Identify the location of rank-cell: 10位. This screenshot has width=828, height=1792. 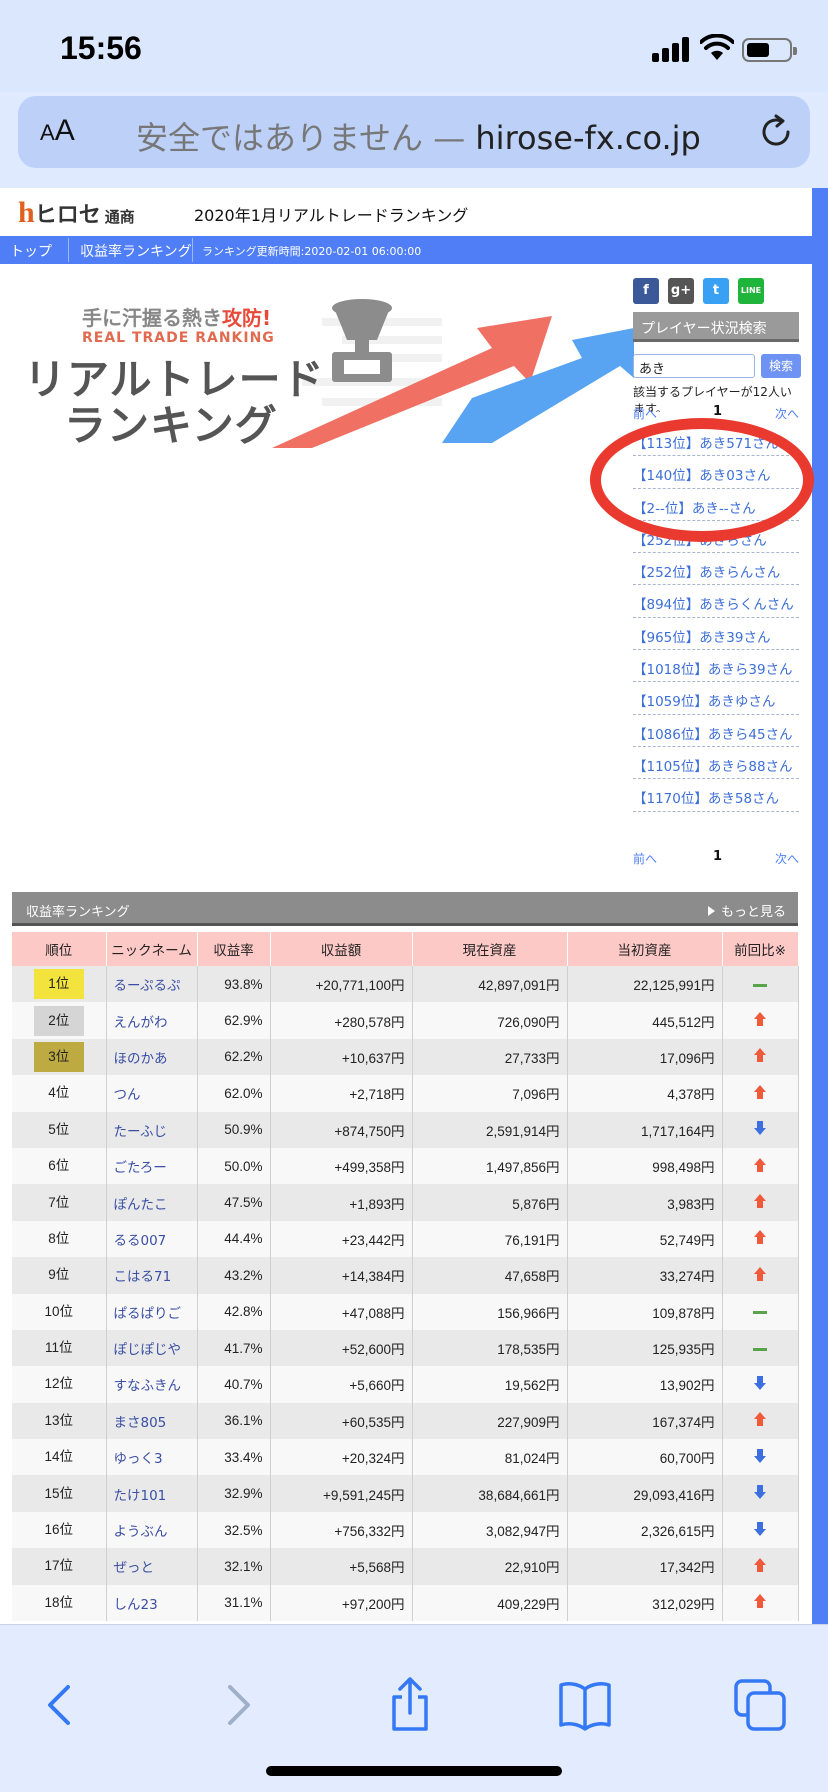
(59, 1311).